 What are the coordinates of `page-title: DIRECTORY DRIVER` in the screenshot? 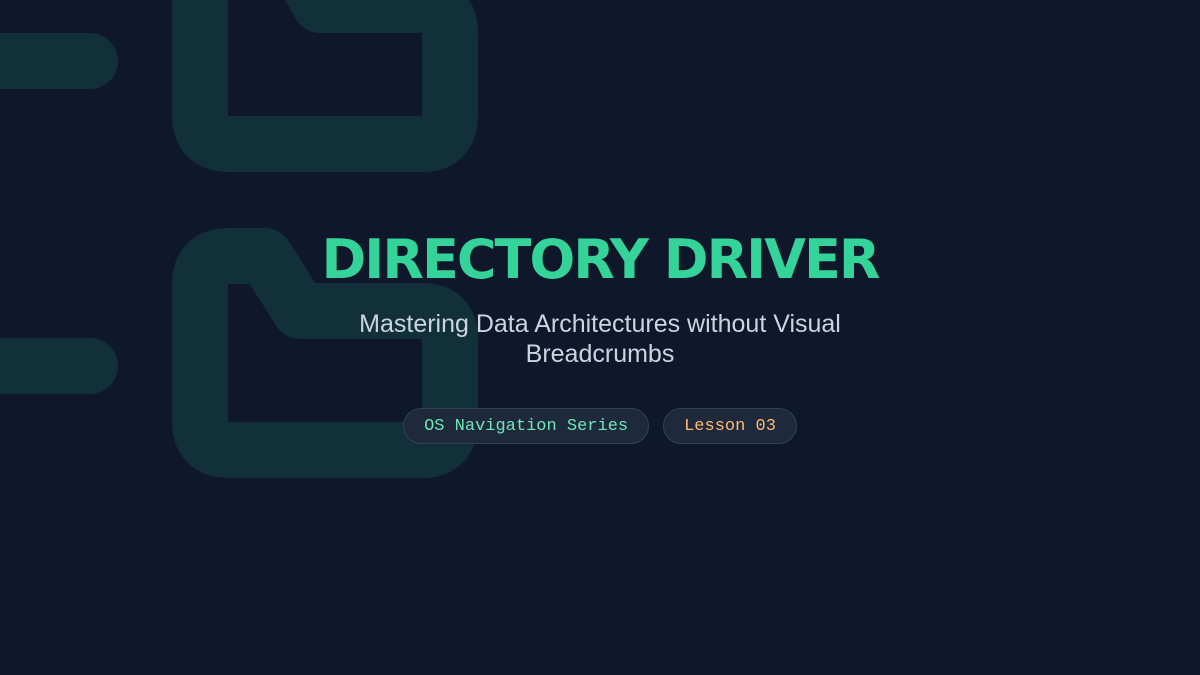 It's located at (600, 259).